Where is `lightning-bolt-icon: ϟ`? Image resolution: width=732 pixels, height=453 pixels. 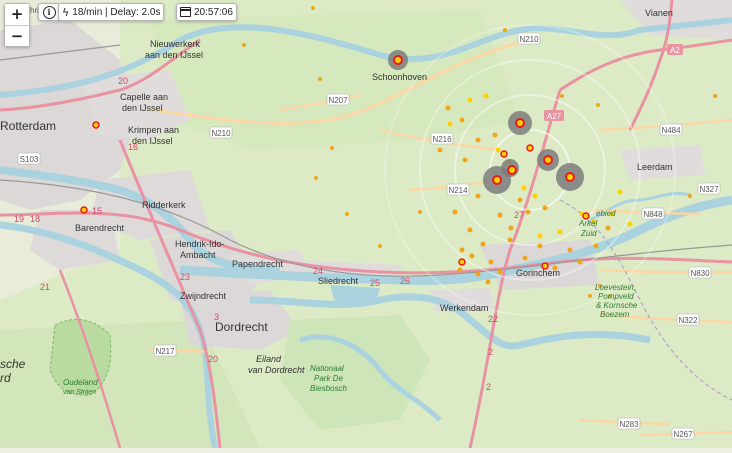
lightning-bolt-icon: ϟ is located at coordinates (66, 12).